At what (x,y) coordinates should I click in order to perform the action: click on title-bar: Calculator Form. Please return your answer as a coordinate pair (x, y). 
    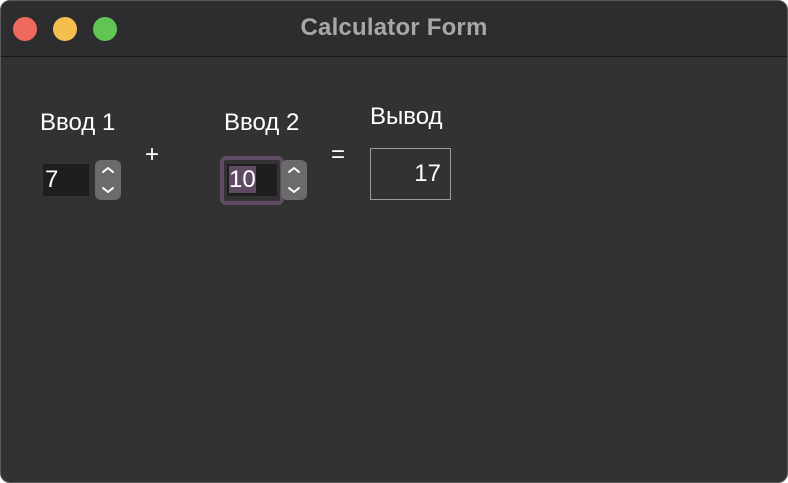
    Looking at the image, I should click on (394, 29).